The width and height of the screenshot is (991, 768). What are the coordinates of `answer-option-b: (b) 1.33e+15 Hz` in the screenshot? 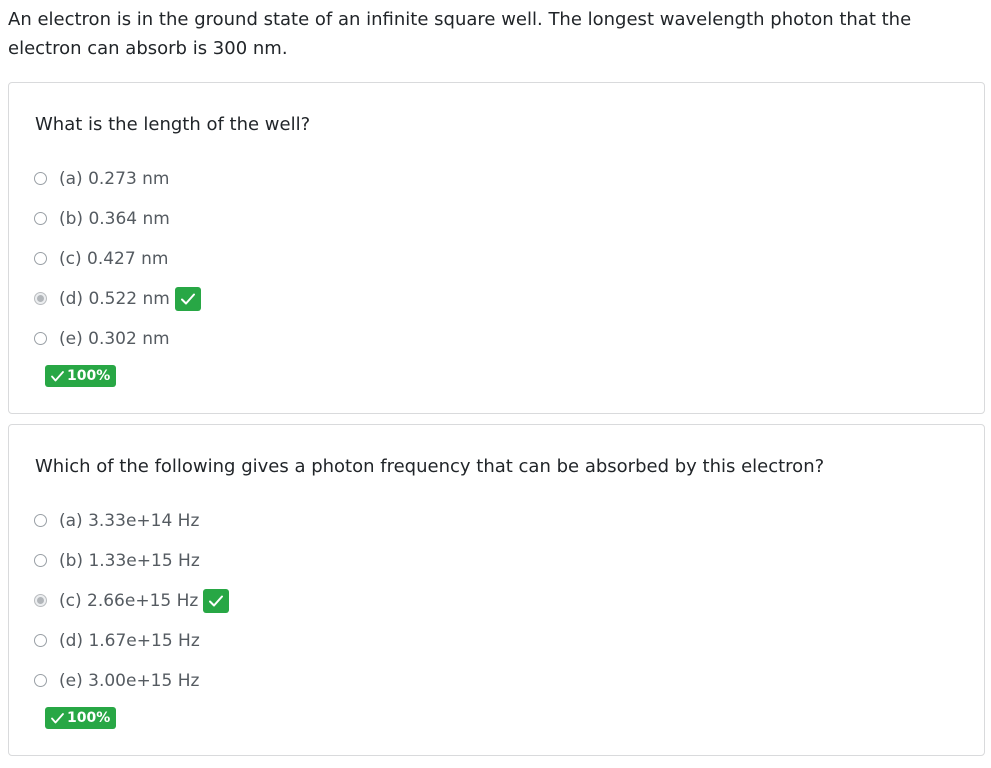 It's located at (131, 569).